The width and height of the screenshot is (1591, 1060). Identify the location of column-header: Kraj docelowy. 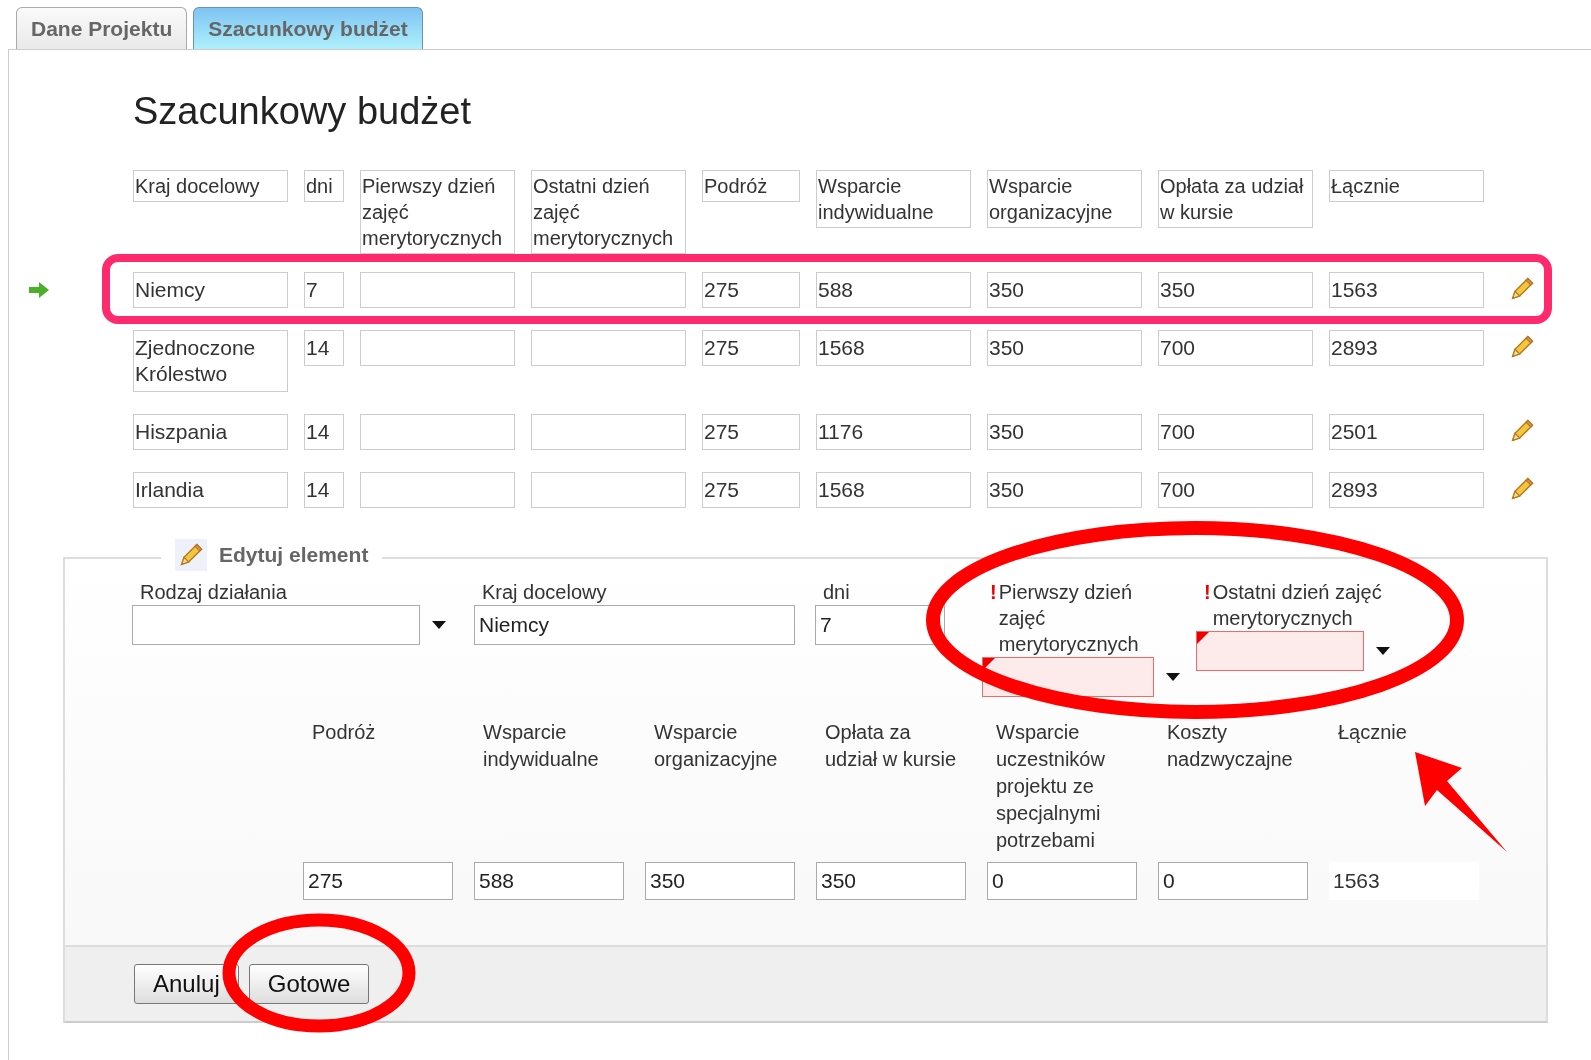
(210, 186).